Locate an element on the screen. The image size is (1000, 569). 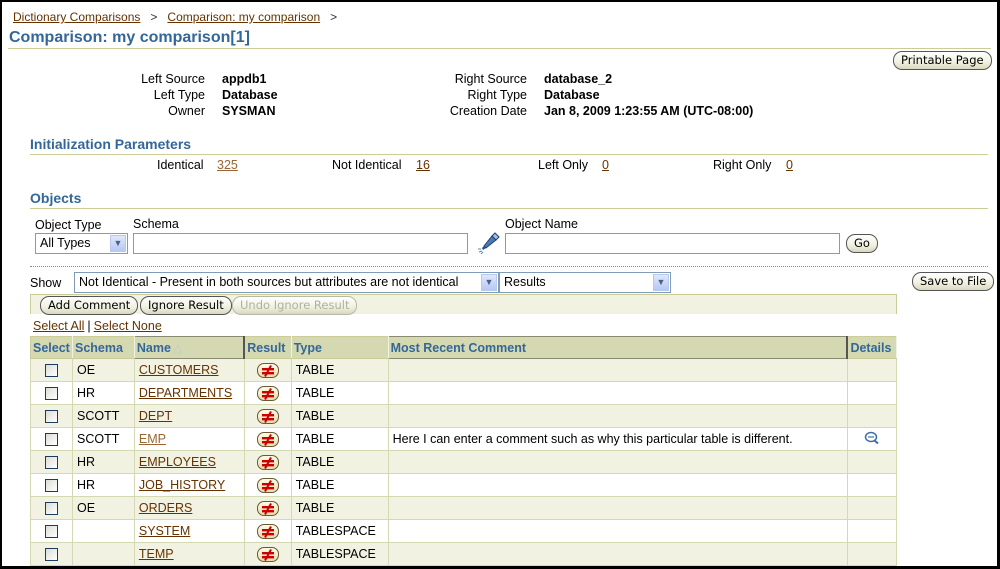
right-type-value: Database is located at coordinates (572, 95).